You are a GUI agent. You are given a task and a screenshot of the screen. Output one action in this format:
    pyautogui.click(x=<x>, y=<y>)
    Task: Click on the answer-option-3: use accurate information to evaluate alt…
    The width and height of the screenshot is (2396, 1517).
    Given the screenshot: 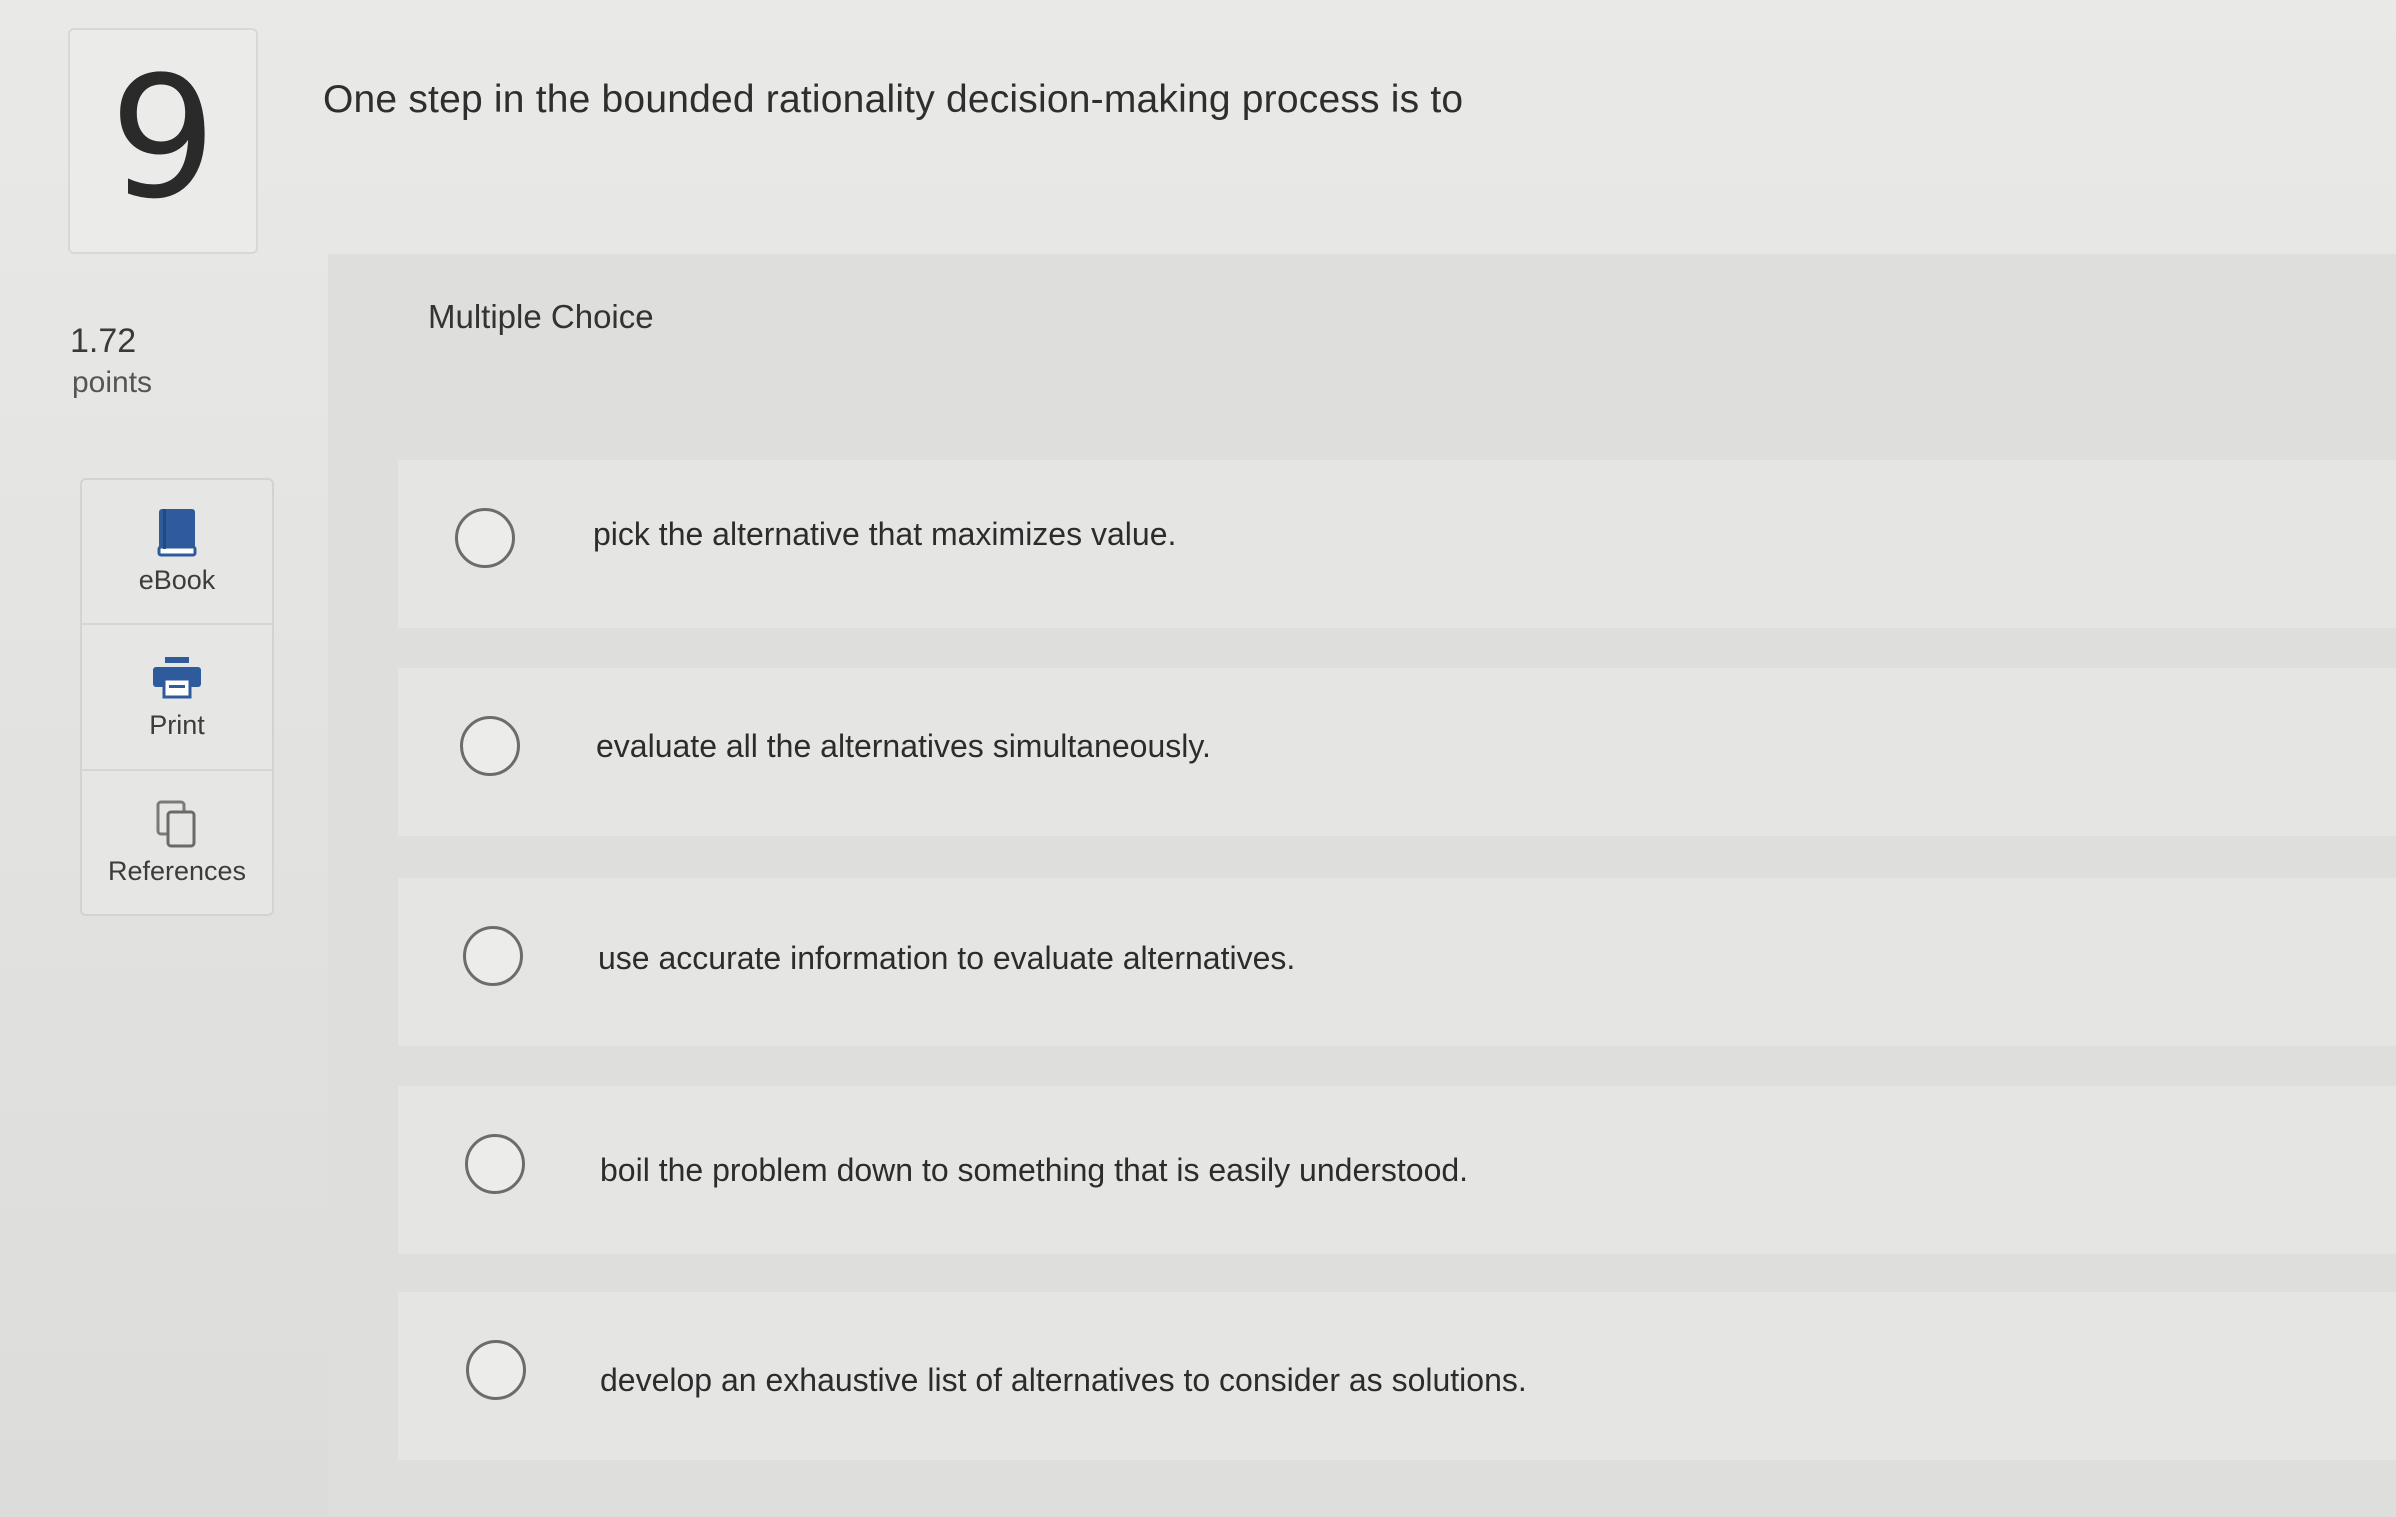 What is the action you would take?
    pyautogui.click(x=1397, y=962)
    